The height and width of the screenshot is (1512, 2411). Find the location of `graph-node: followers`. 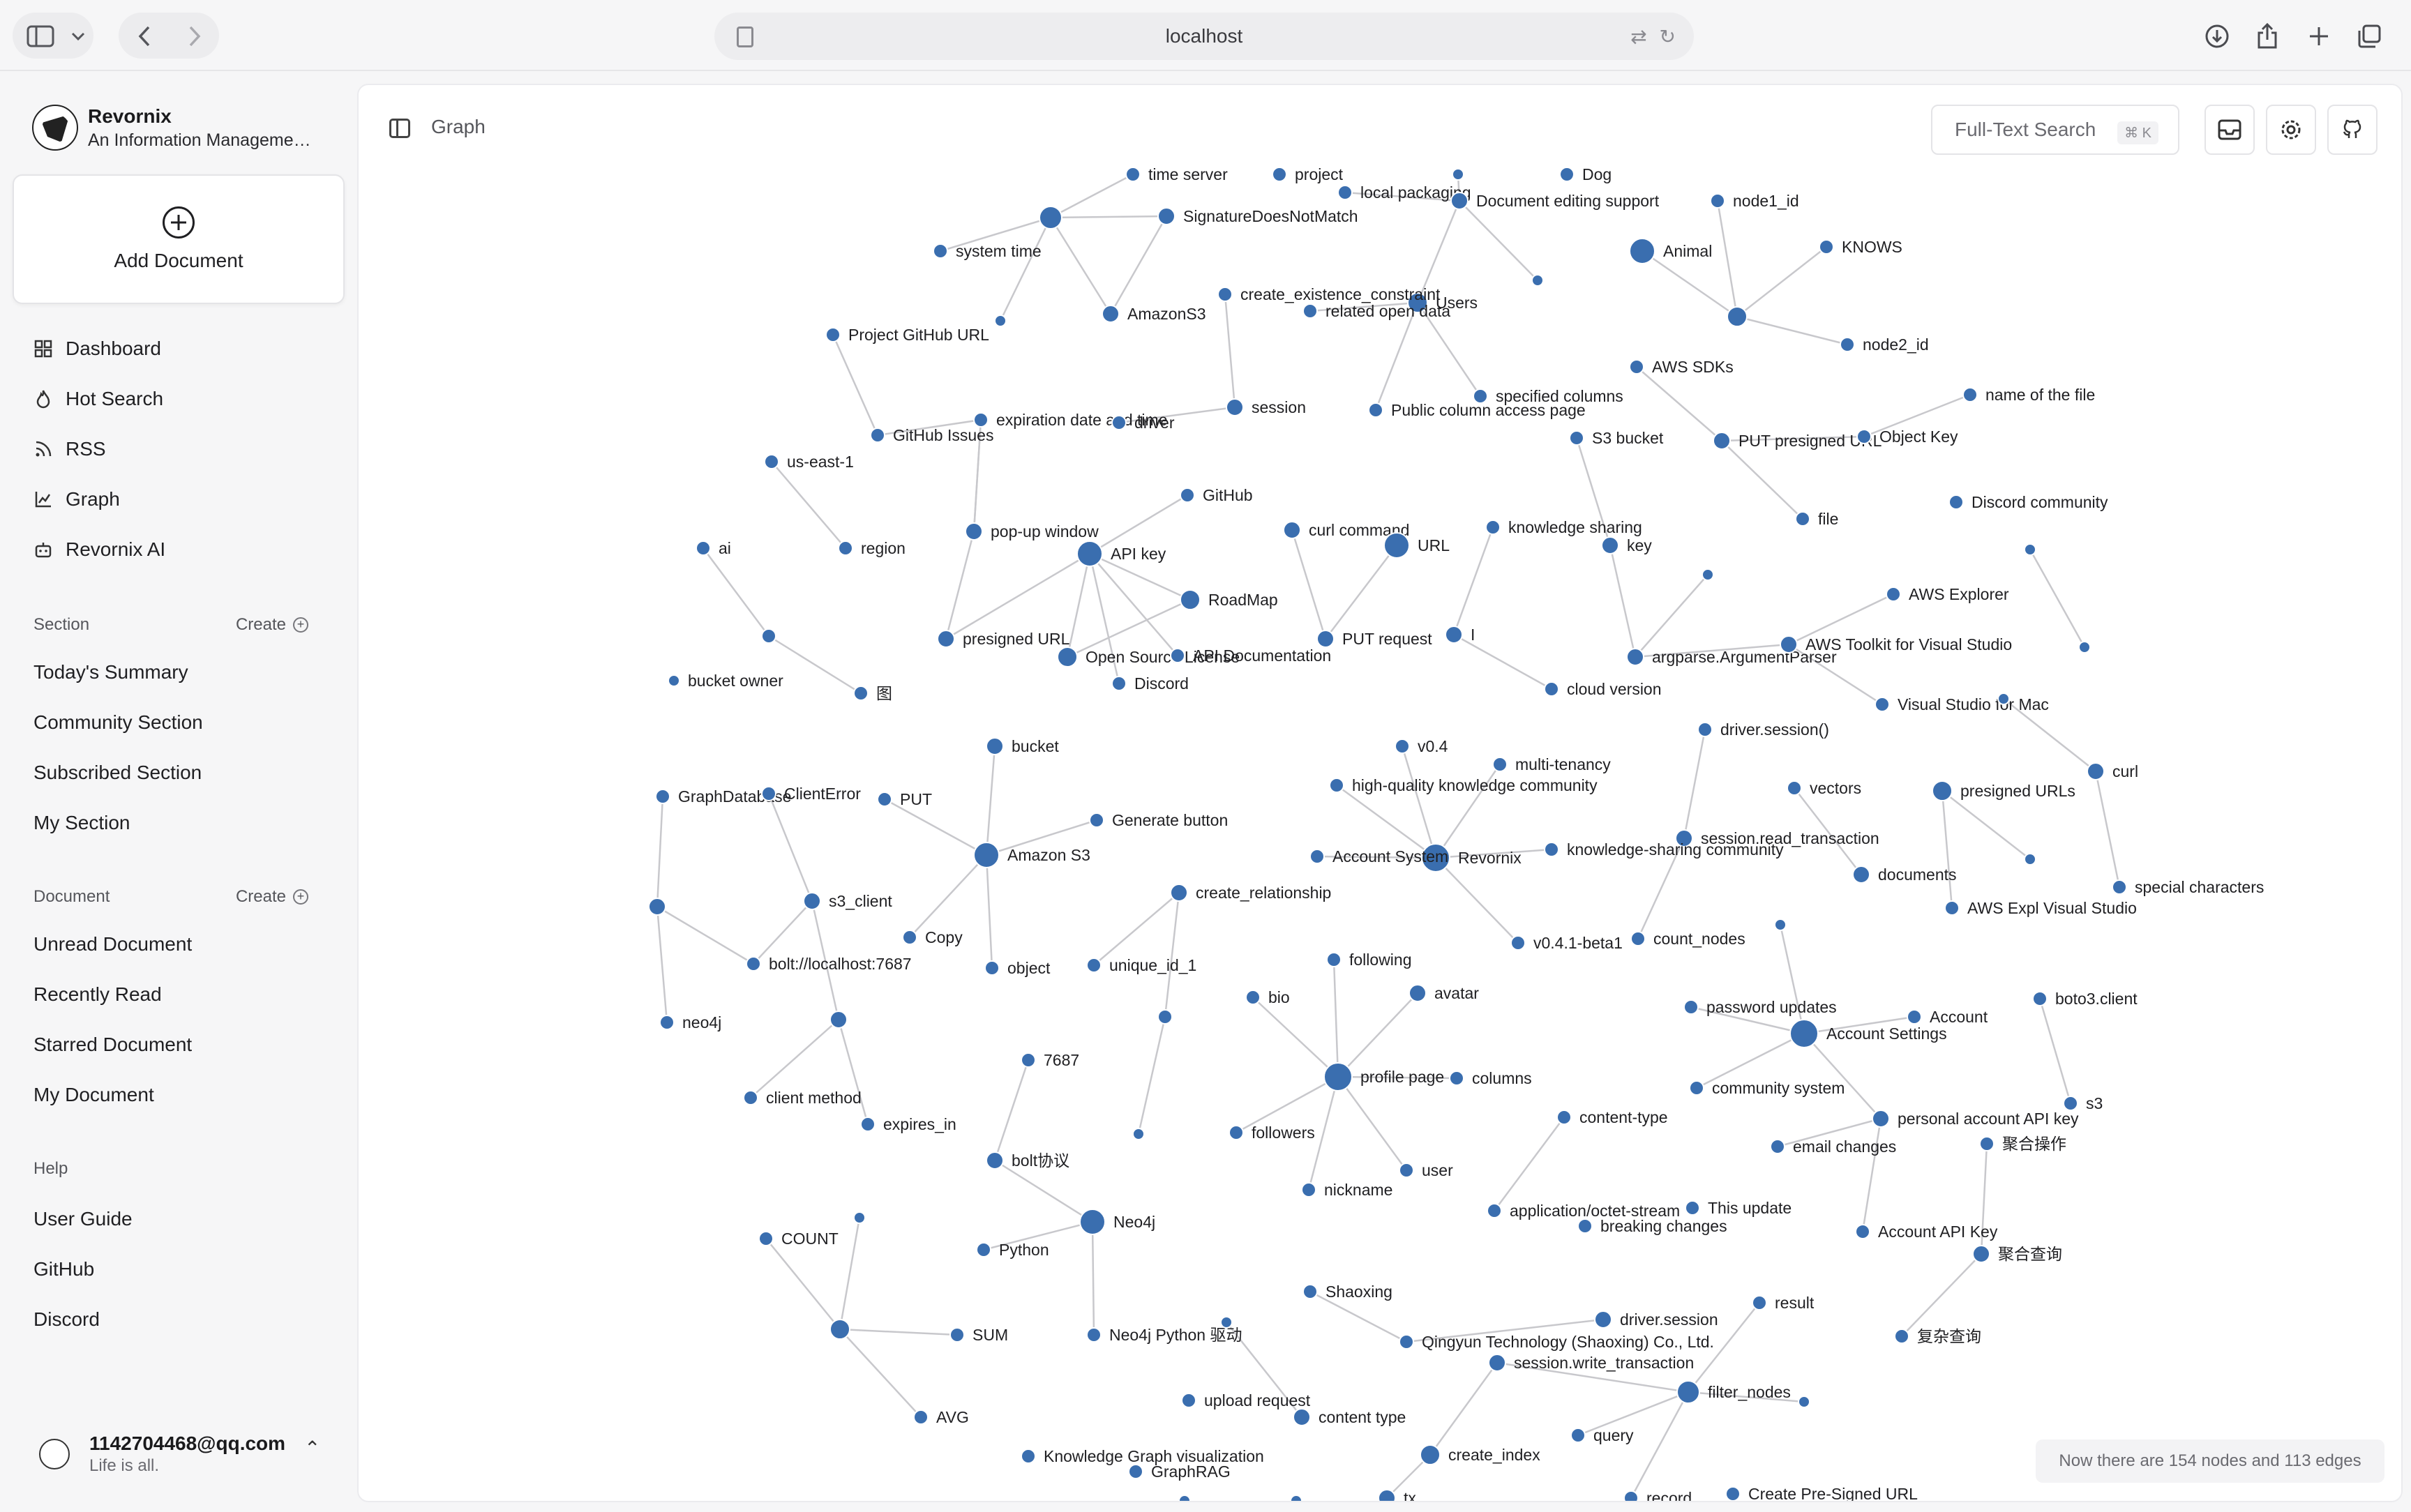

graph-node: followers is located at coordinates (1272, 1133).